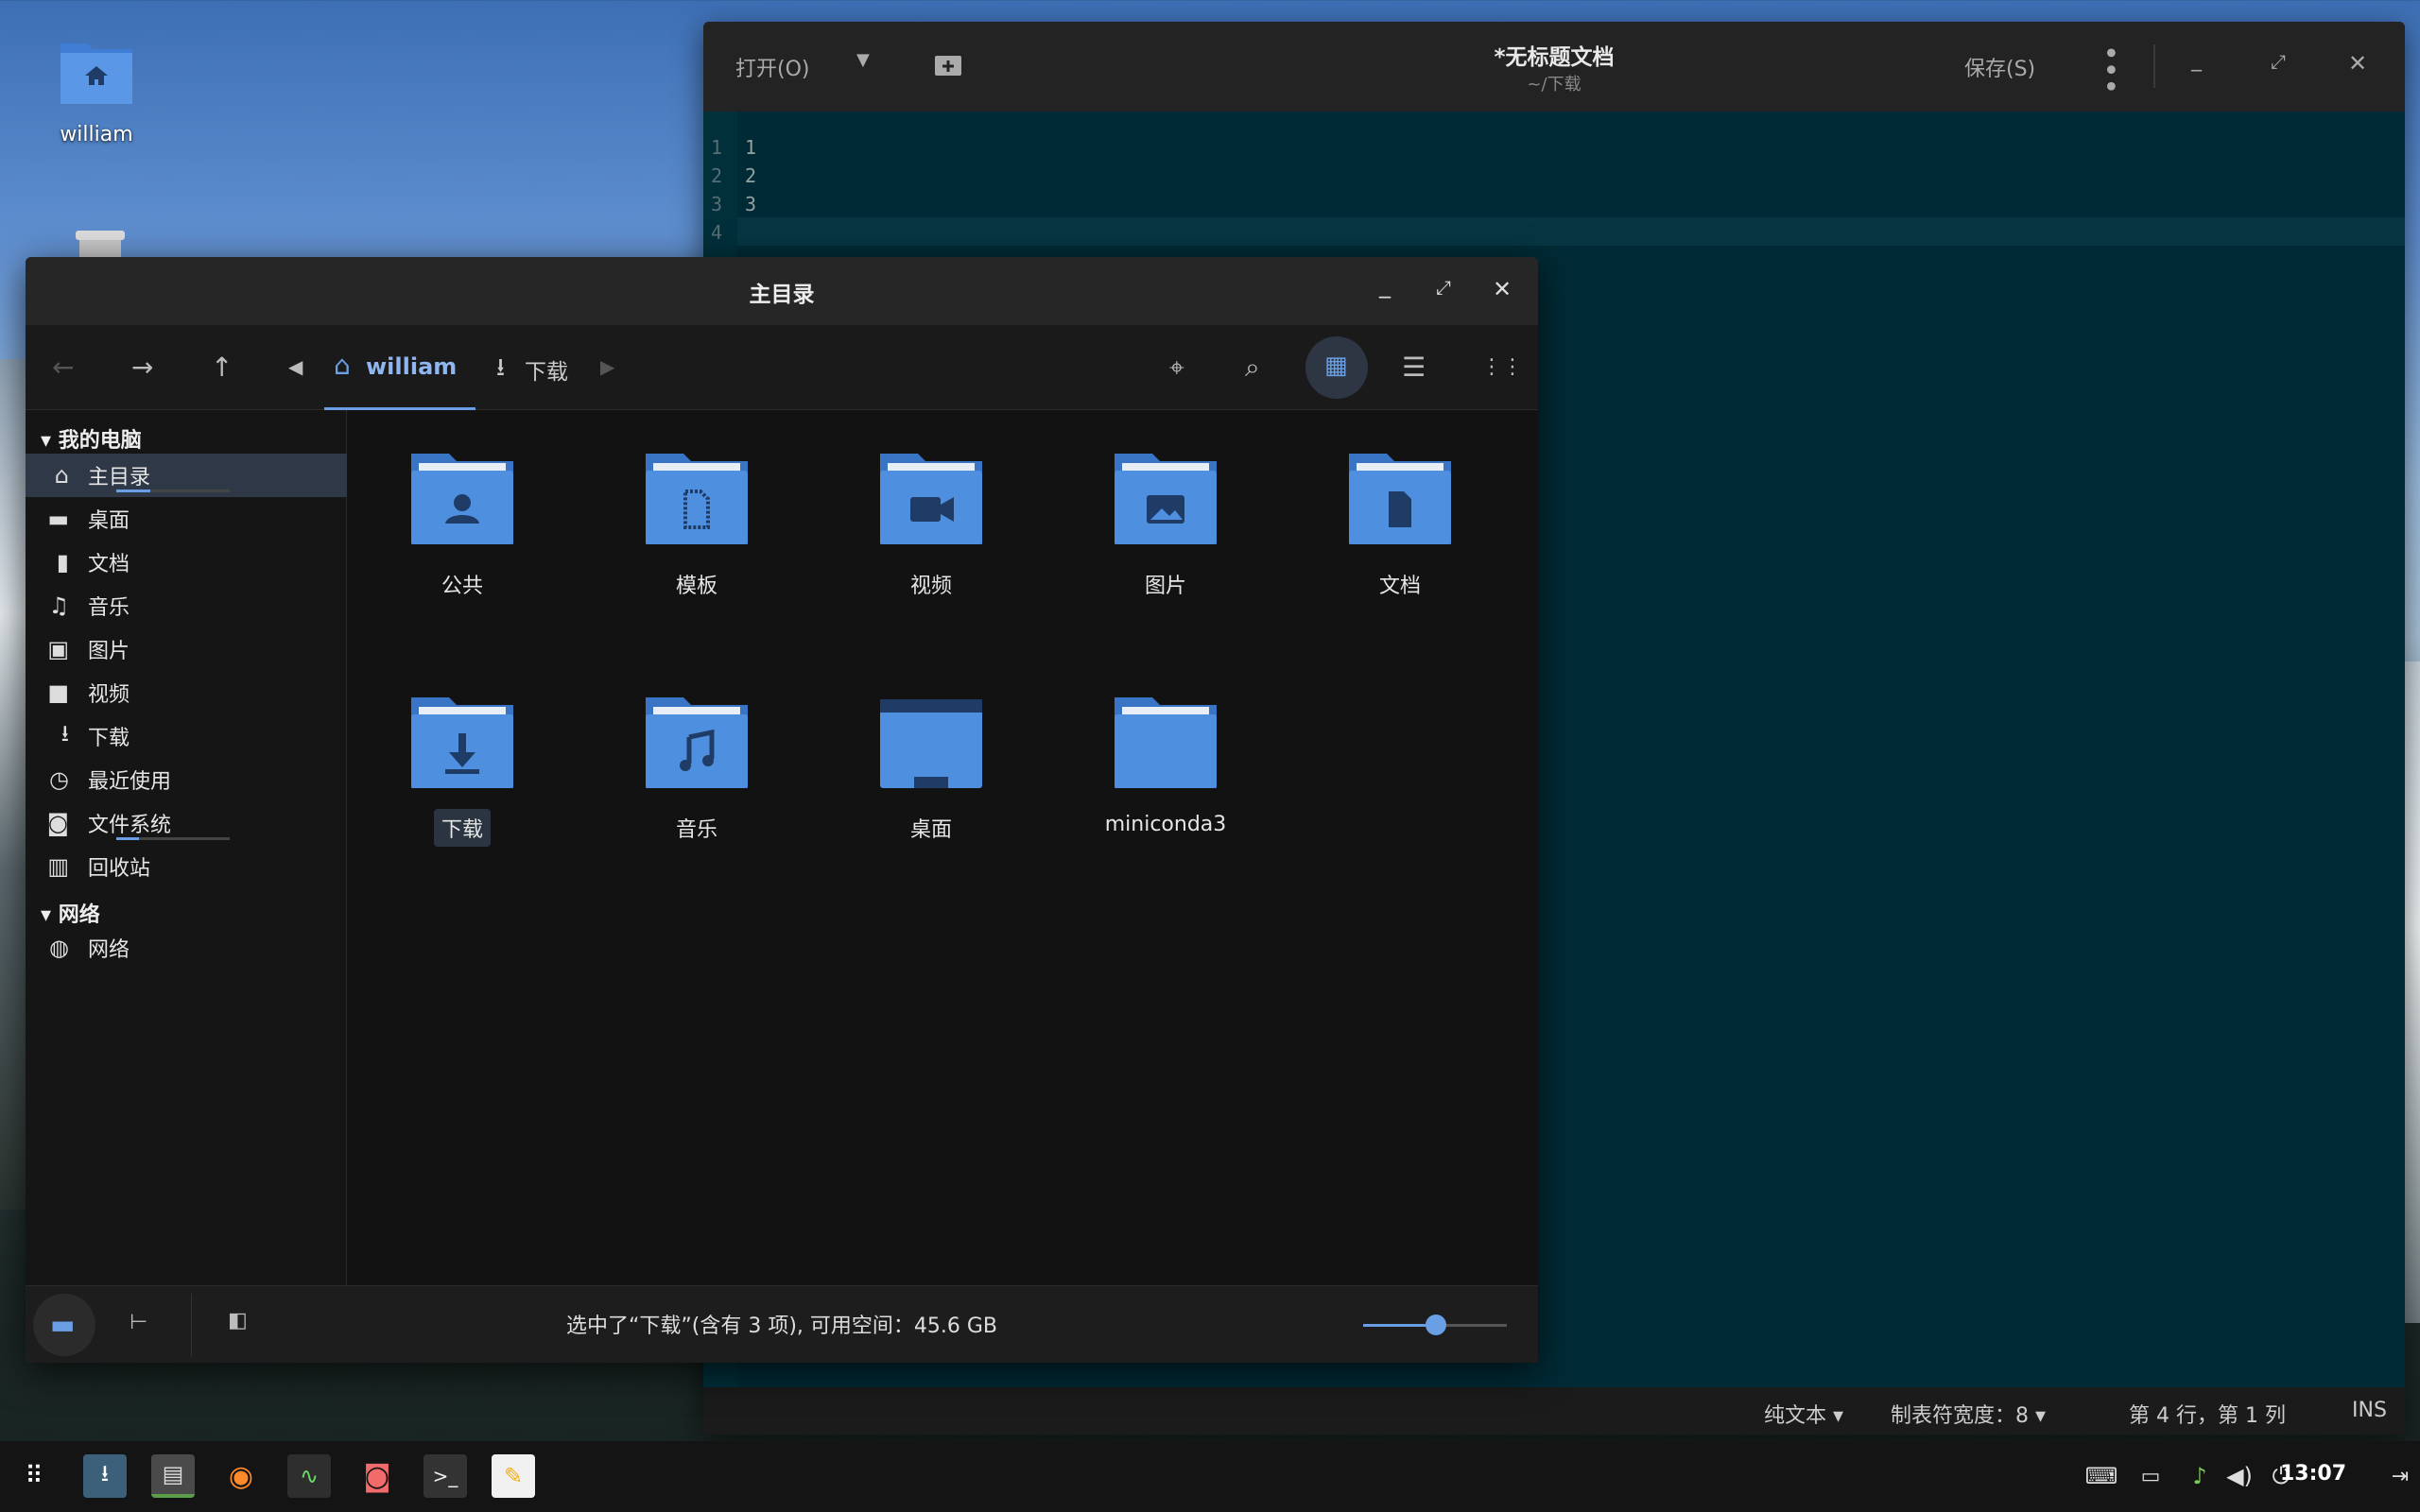 The image size is (2420, 1512). I want to click on sidebar-item-documents: ▮ 文档, so click(186, 562).